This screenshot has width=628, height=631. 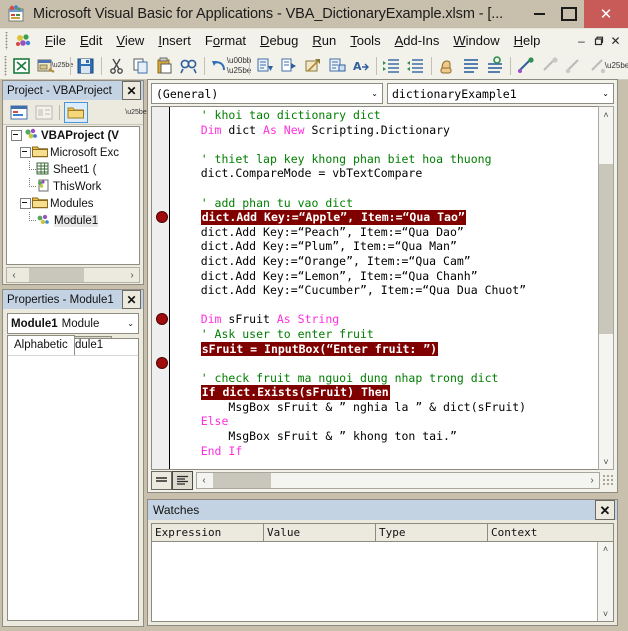 I want to click on watches-column-value: Value, so click(x=320, y=532).